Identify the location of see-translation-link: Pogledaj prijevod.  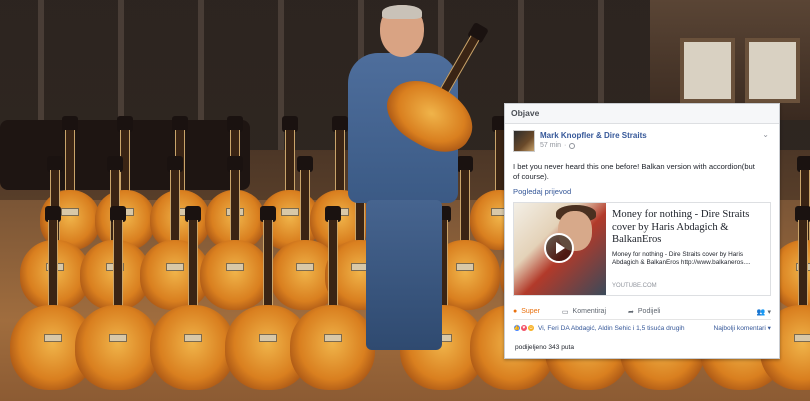
(642, 191).